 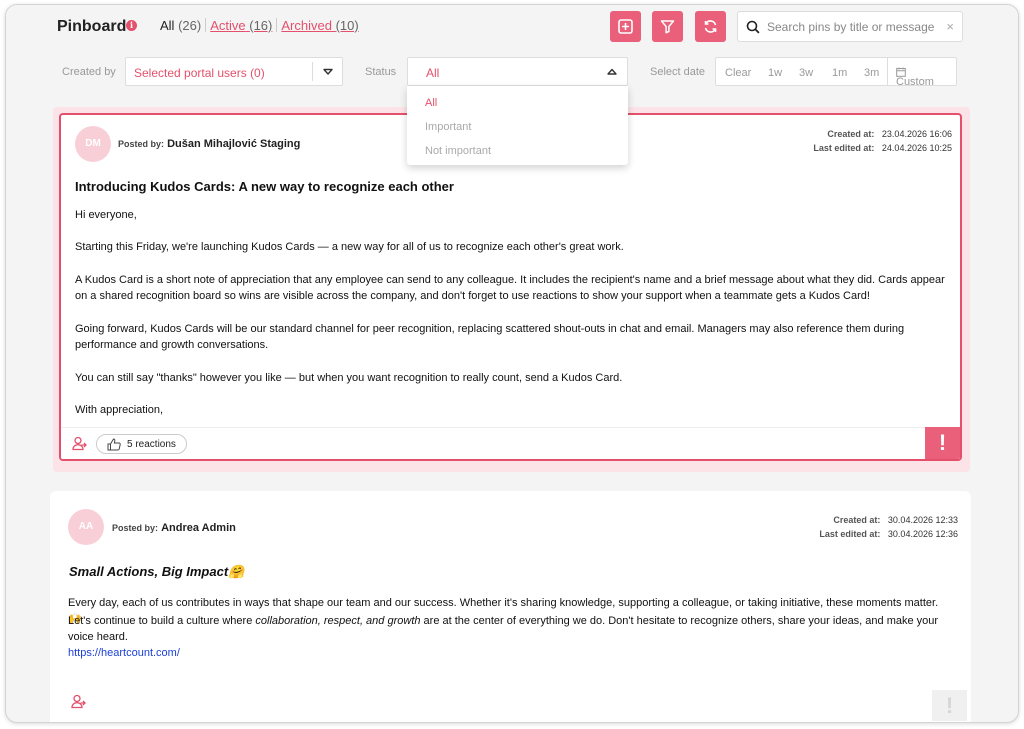 I want to click on created-date: 23.04.2026 16:06, so click(x=916, y=134).